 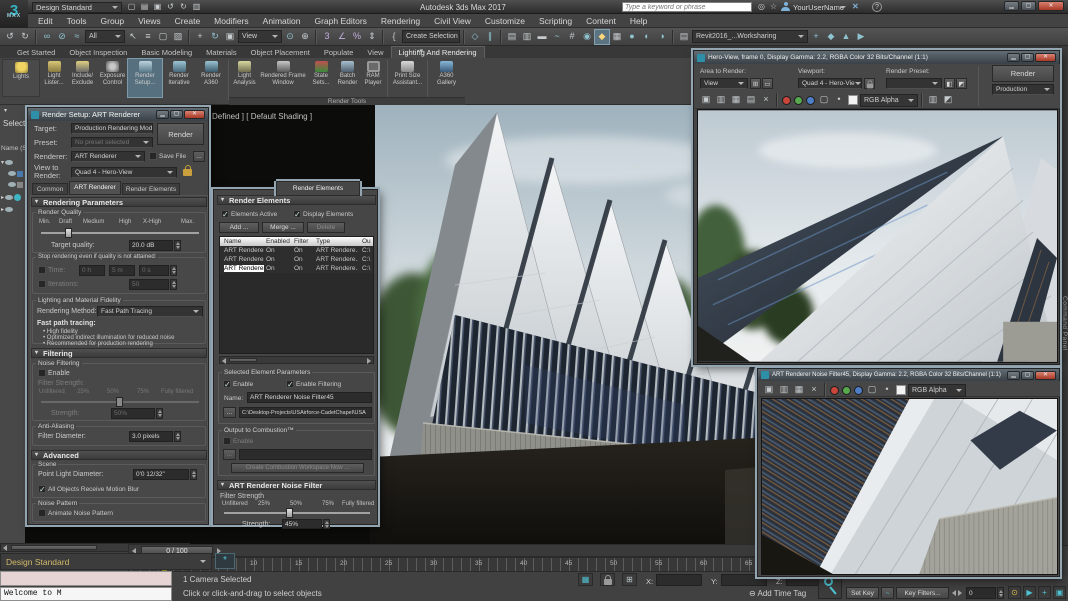 I want to click on target-dropdown: Production Rendering Mode, so click(x=112, y=128).